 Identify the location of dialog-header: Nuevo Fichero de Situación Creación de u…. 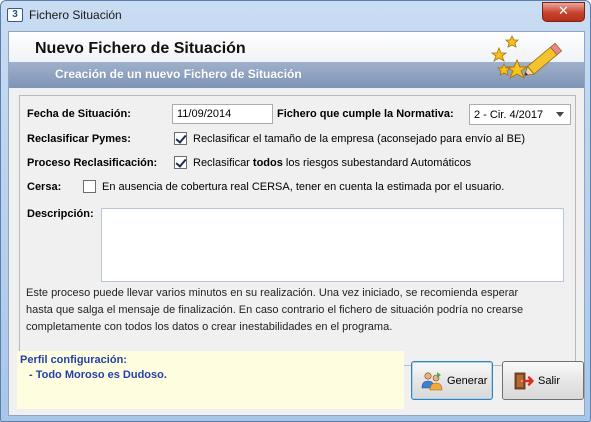
(296, 60).